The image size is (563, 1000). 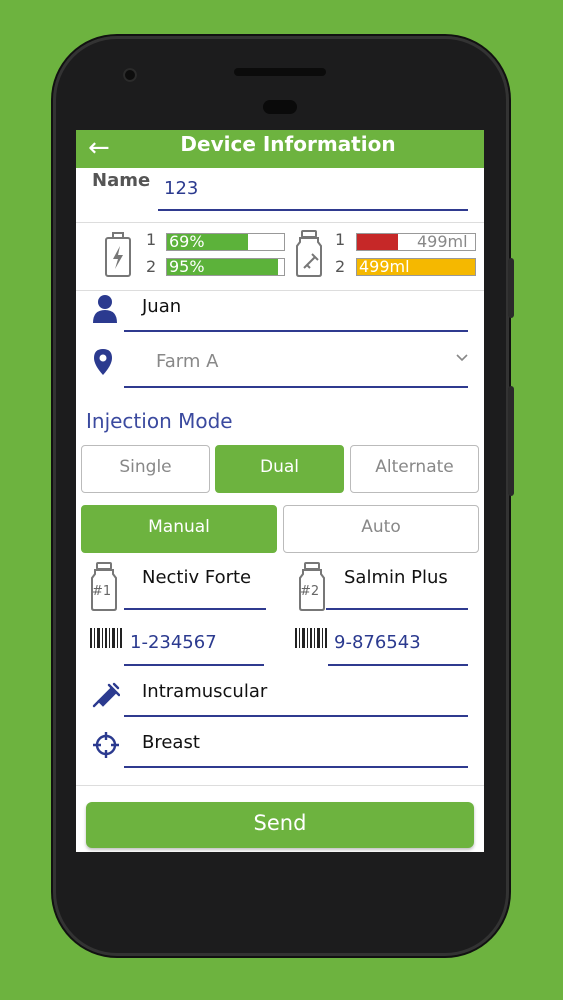 I want to click on trigger-auto-button: Auto, so click(x=381, y=529).